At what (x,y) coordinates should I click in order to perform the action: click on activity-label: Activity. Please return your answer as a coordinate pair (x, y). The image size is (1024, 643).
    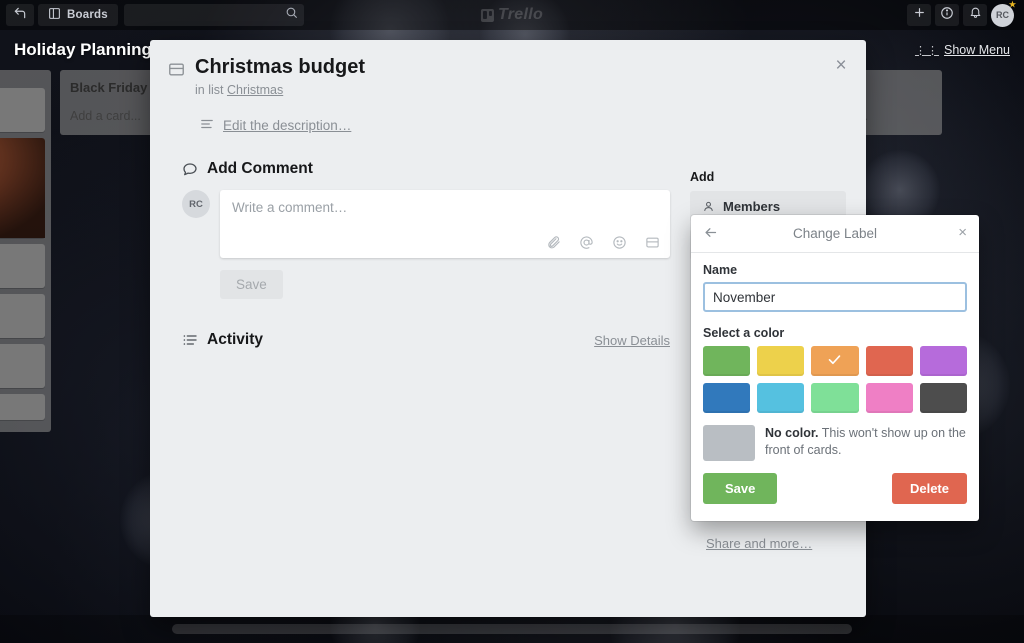
    Looking at the image, I should click on (235, 339).